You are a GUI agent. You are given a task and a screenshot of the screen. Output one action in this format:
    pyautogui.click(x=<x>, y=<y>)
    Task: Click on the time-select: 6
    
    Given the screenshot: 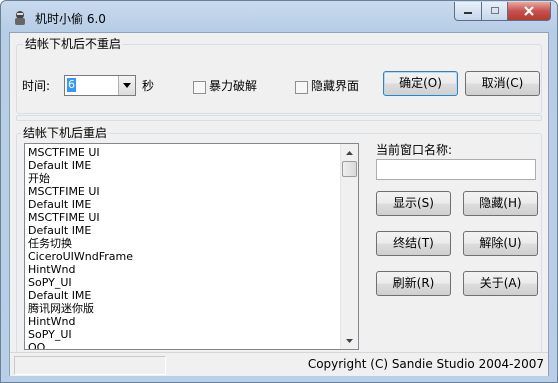 What is the action you would take?
    pyautogui.click(x=100, y=85)
    